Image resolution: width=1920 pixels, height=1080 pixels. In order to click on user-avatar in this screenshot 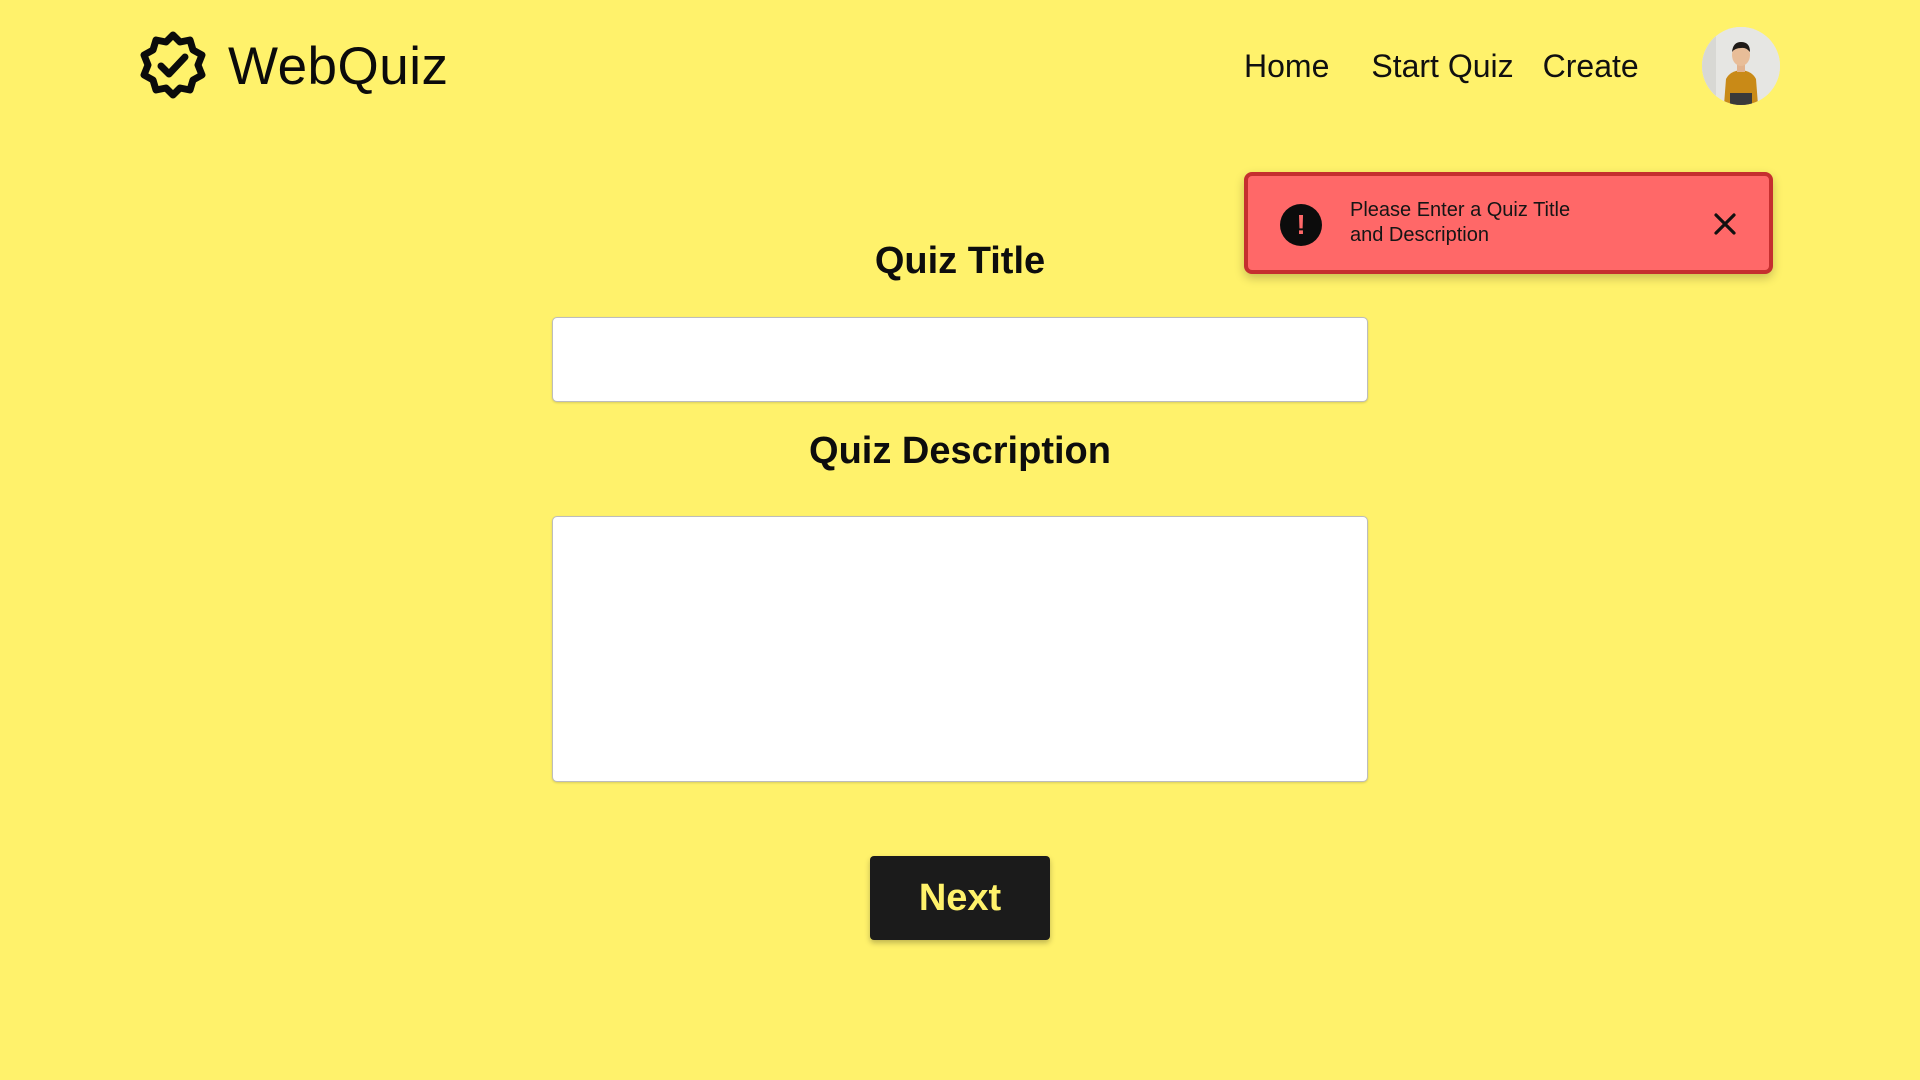, I will do `click(1741, 66)`.